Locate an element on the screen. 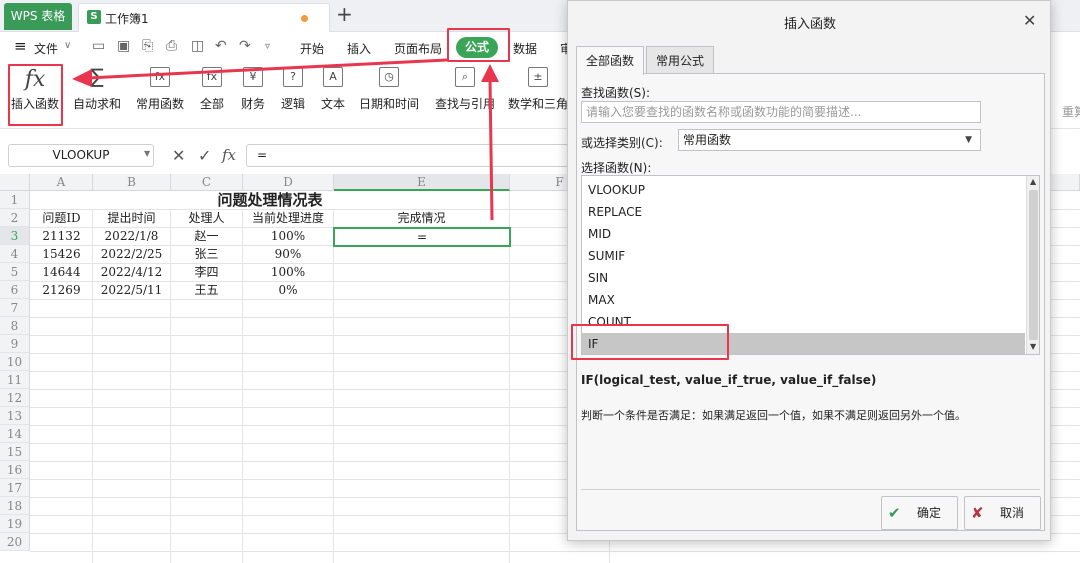 The image size is (1080, 563). annotation-arrows is located at coordinates (285, 139).